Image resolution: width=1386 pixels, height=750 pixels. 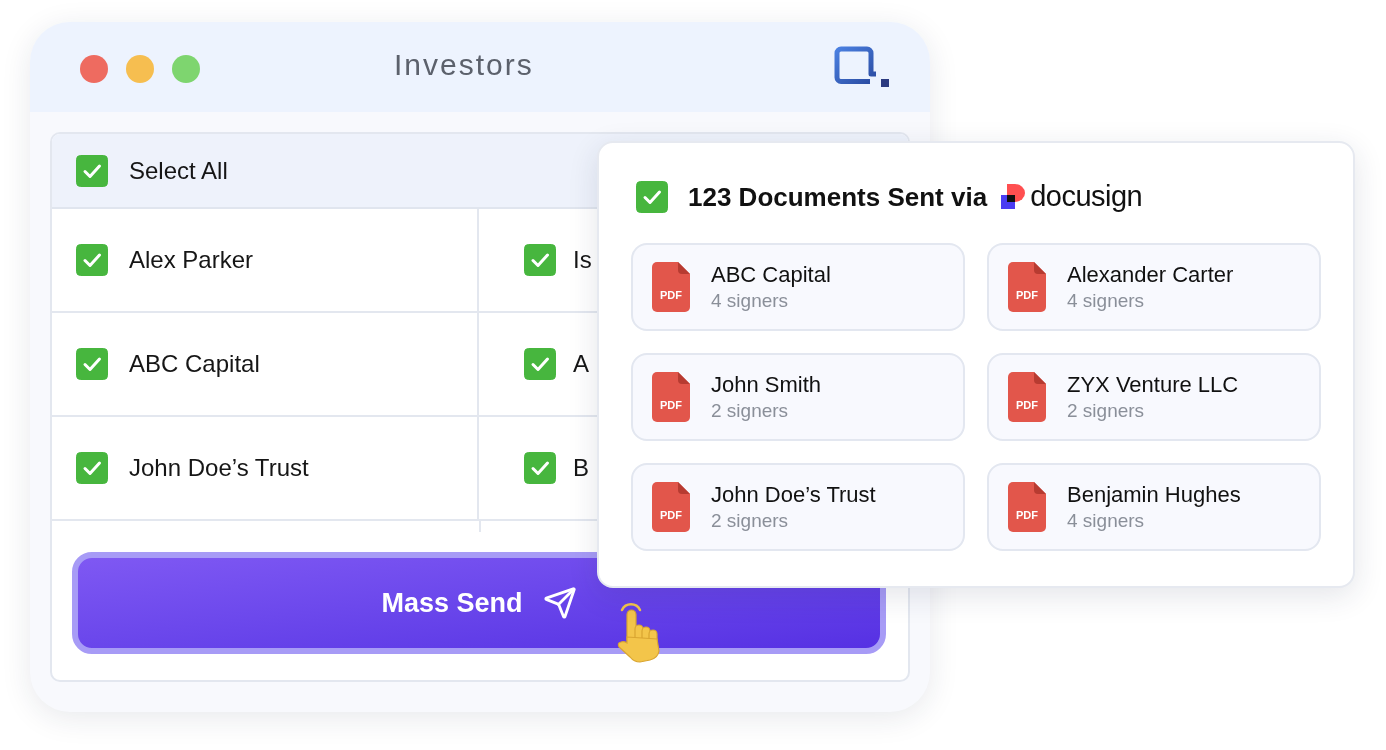 I want to click on document-card: PDF ABC Capital 4 signers, so click(x=798, y=287).